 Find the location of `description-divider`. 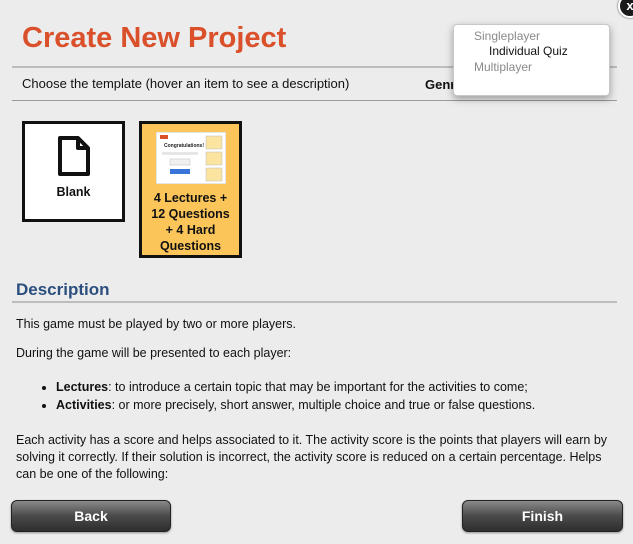

description-divider is located at coordinates (314, 302).